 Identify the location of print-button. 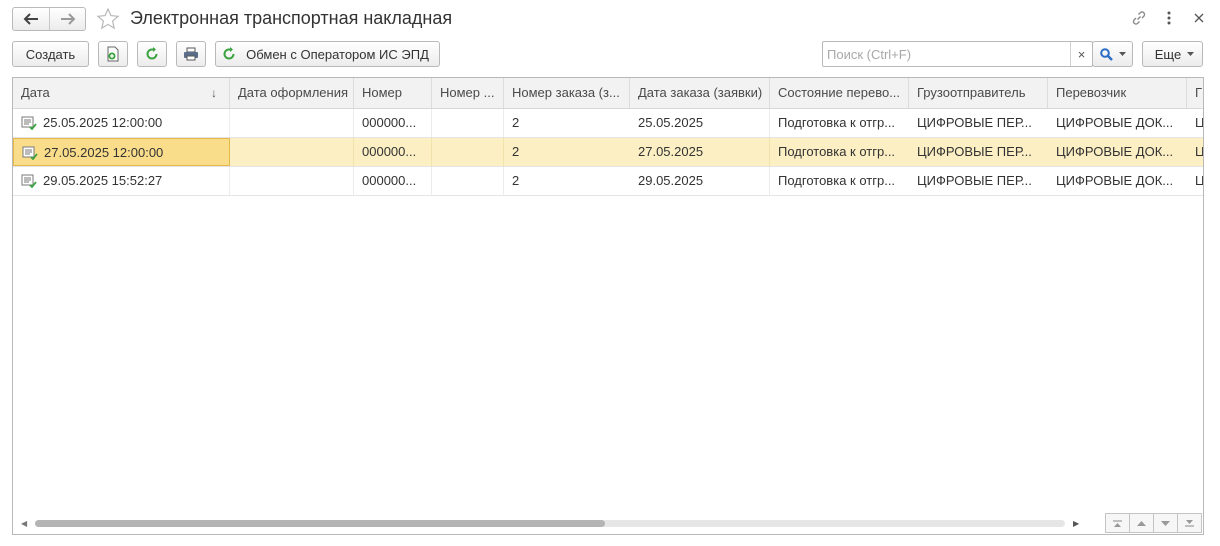
(191, 54).